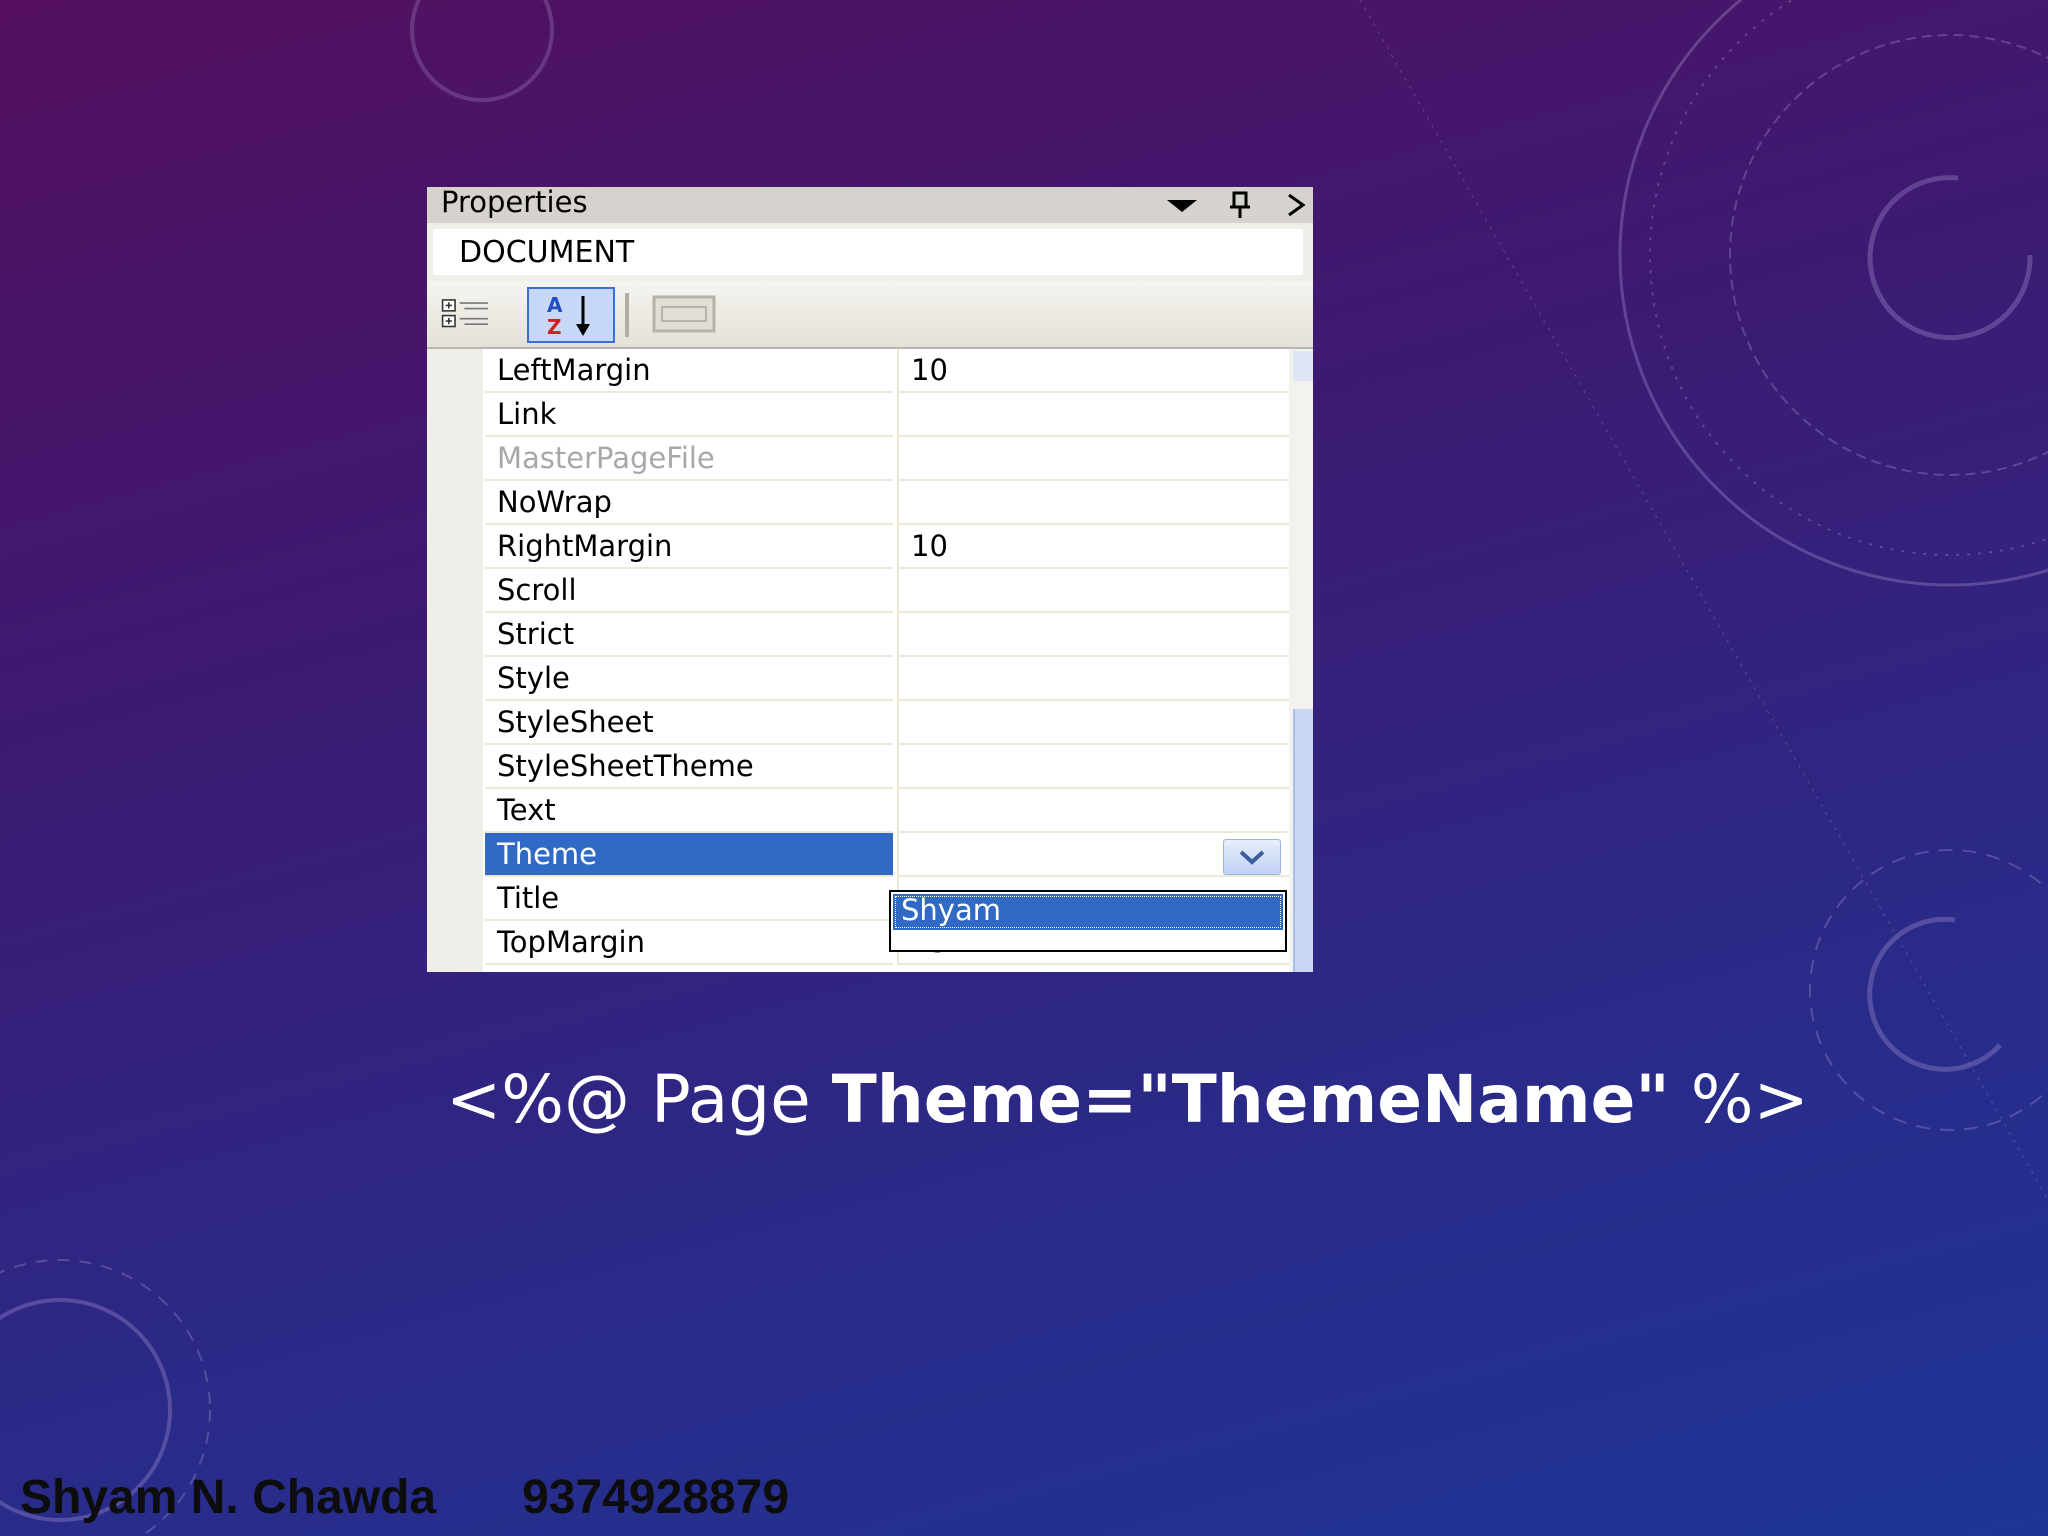  I want to click on page-directive-code: <%@ Page Theme="ThemeName" %>, so click(1127, 1099).